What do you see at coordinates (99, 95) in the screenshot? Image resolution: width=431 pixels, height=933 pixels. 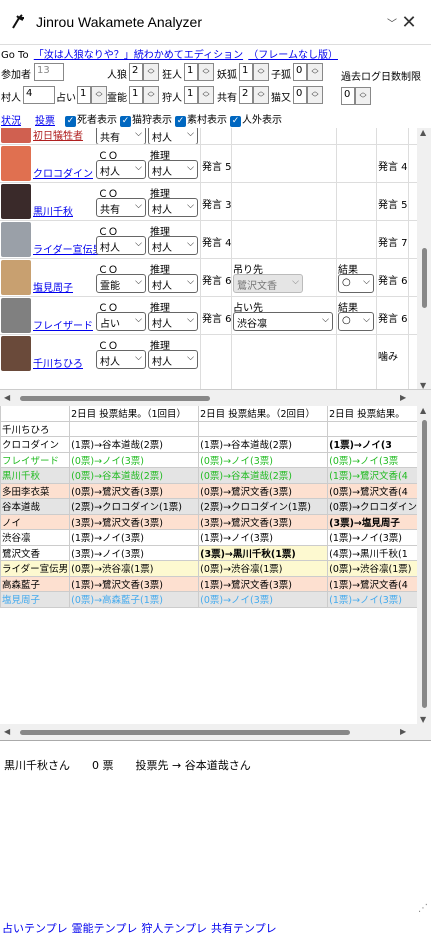 I see `seer-spinner: ︿ ﹀` at bounding box center [99, 95].